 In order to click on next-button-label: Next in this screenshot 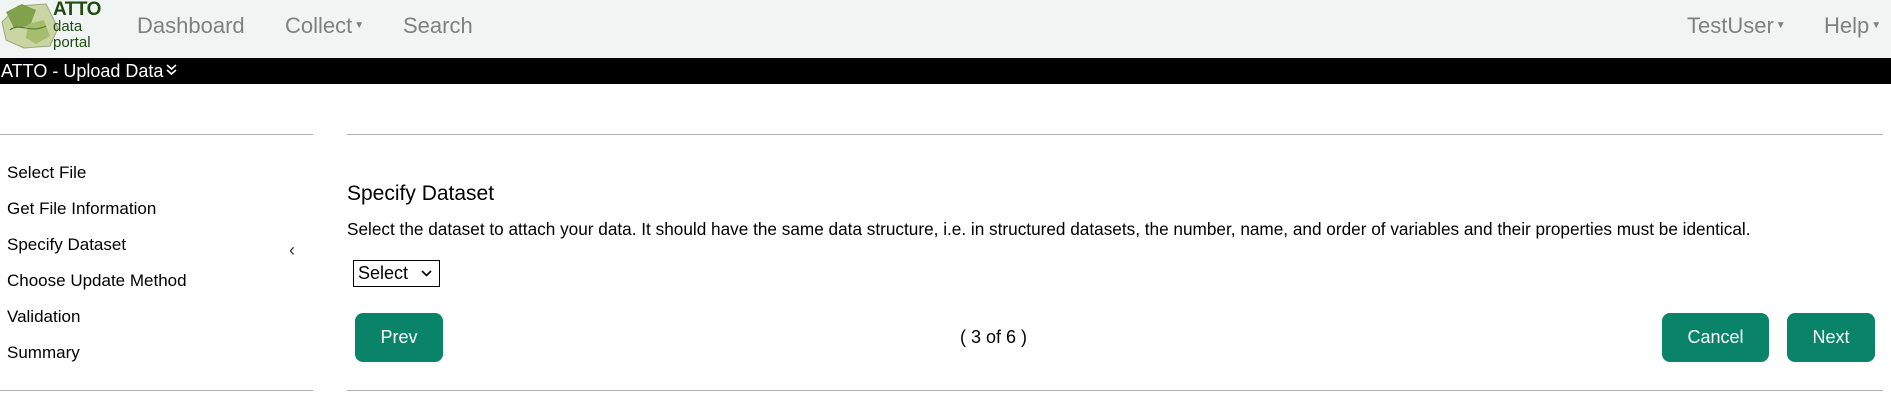, I will do `click(1831, 337)`.